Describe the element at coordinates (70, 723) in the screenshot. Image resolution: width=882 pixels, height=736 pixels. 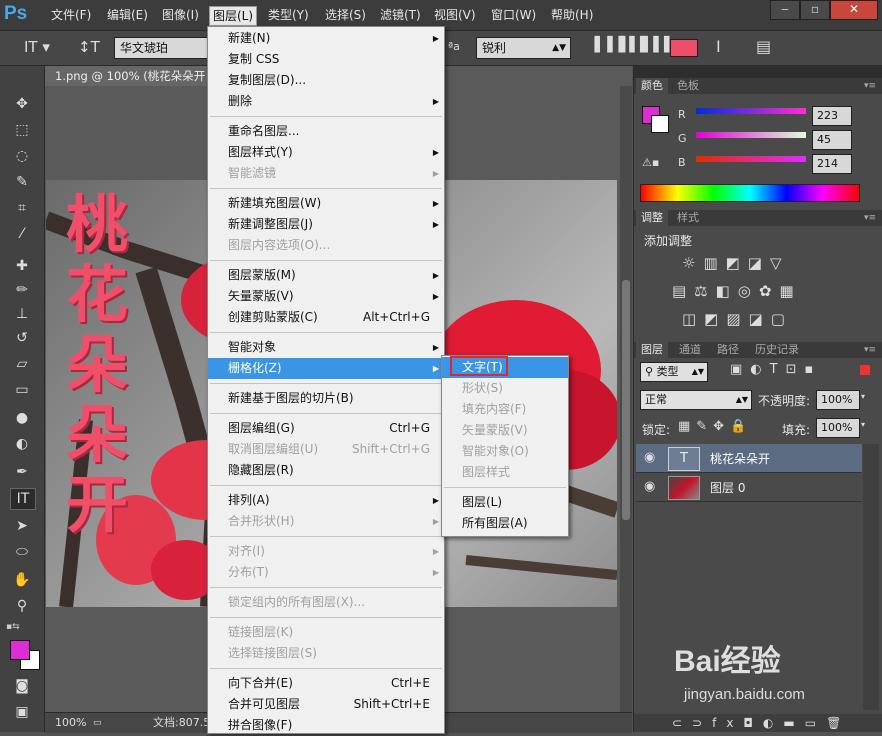
I see `zoom-level: 100%` at that location.